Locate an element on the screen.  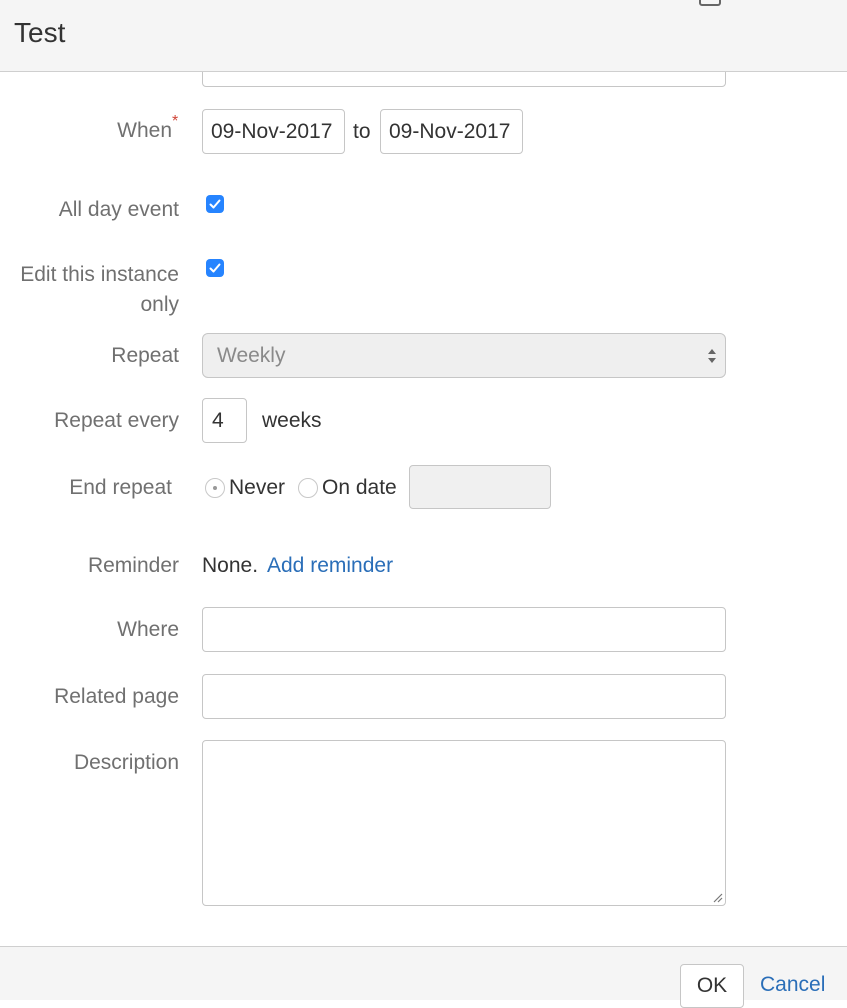
where-label: Where is located at coordinates (148, 629).